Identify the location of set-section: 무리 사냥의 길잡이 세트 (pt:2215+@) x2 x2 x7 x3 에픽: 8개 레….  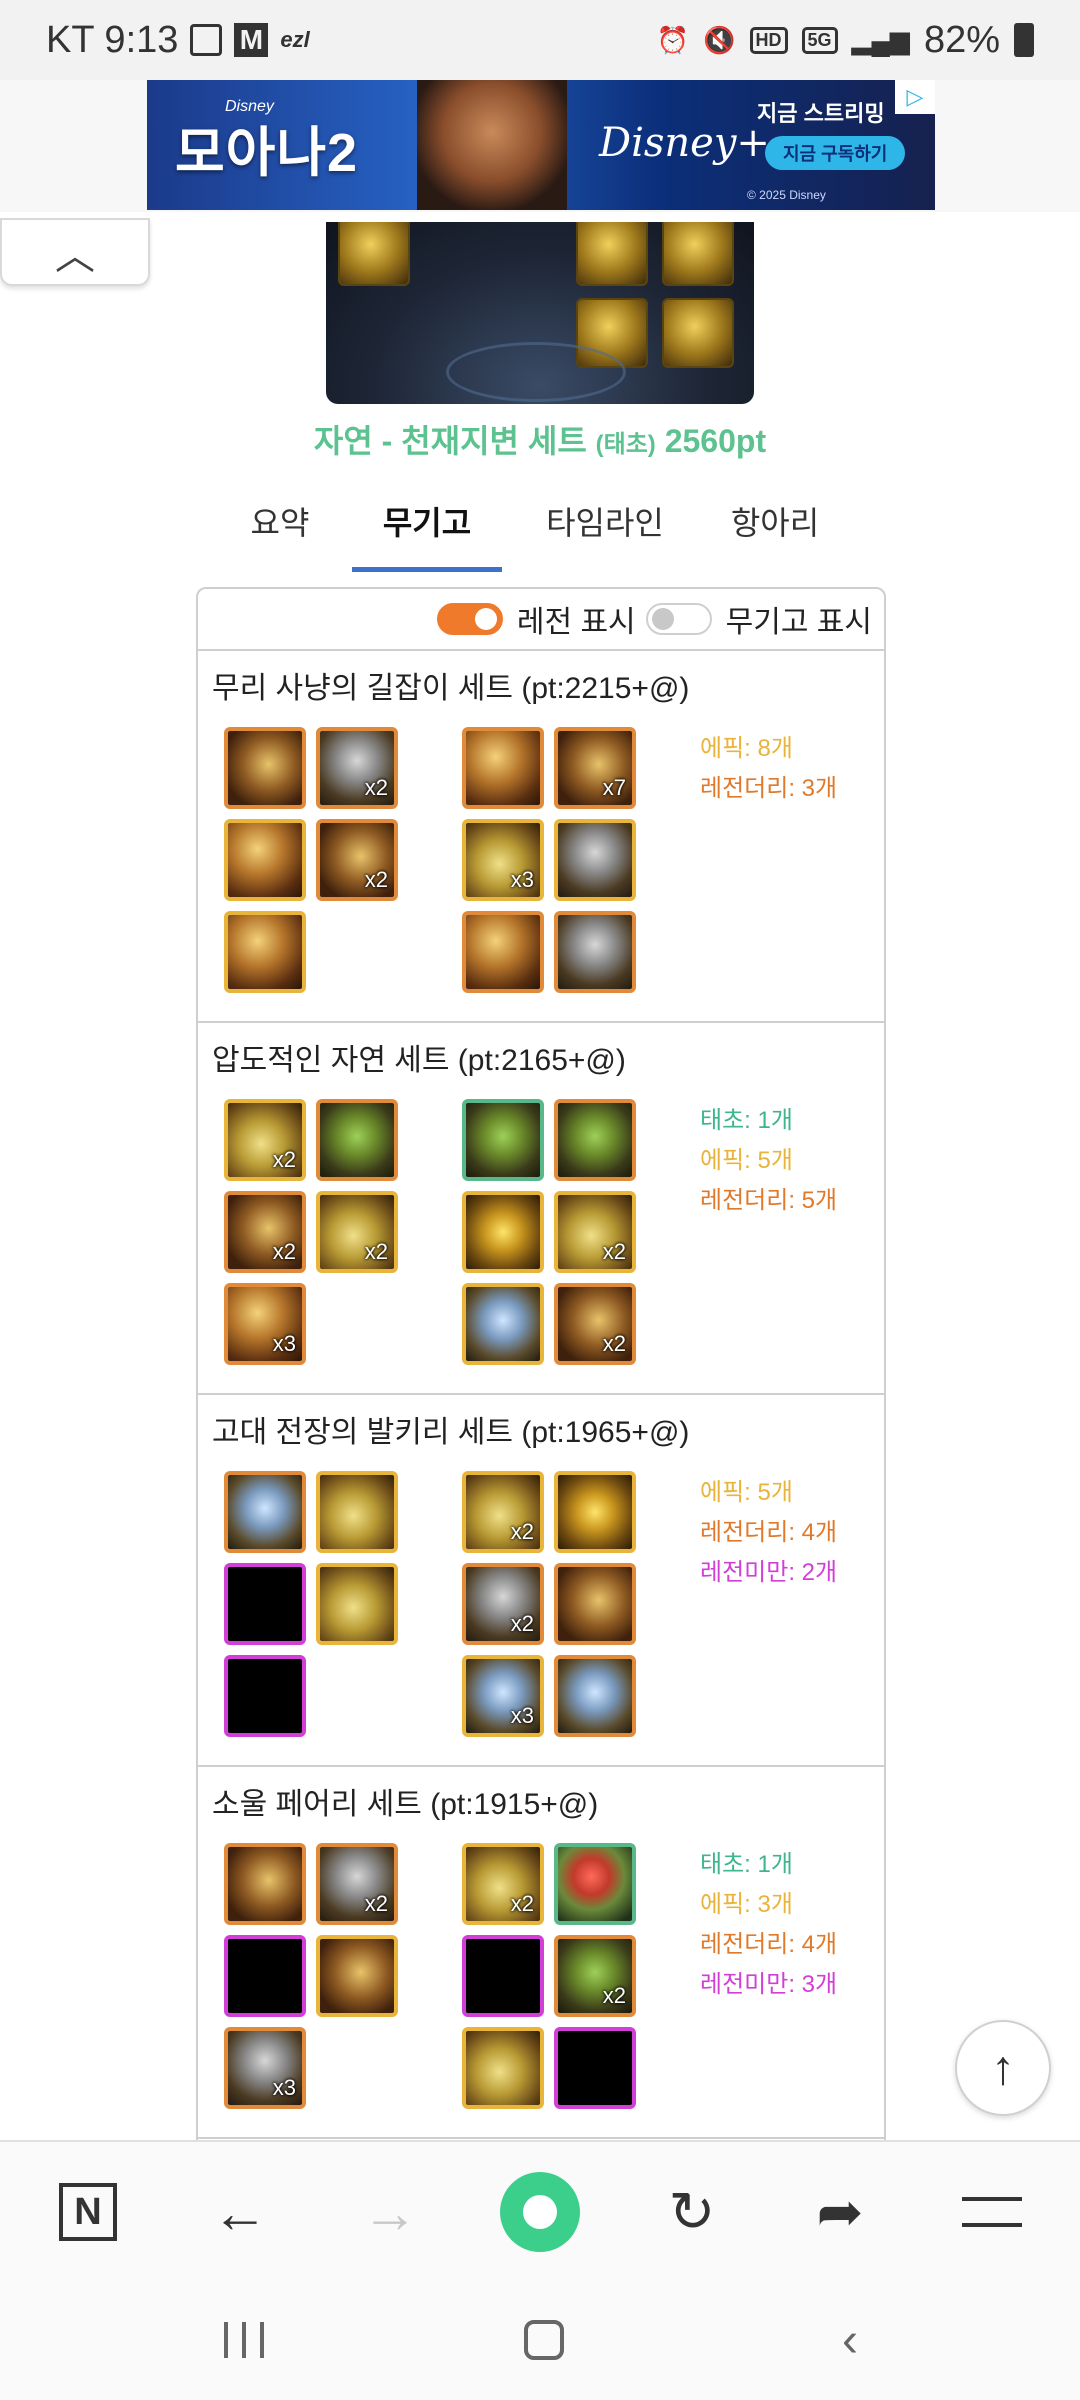
(541, 837).